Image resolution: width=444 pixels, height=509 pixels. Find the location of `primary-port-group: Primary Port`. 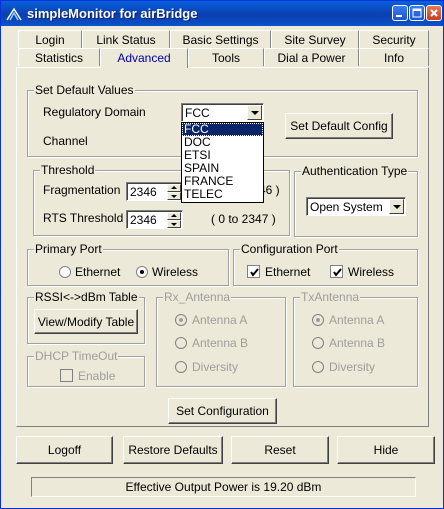

primary-port-group: Primary Port is located at coordinates (128, 264).